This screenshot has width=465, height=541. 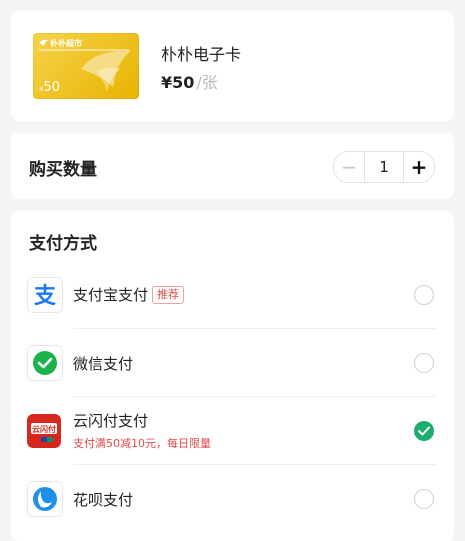 I want to click on radio-button-alipay, so click(x=424, y=295).